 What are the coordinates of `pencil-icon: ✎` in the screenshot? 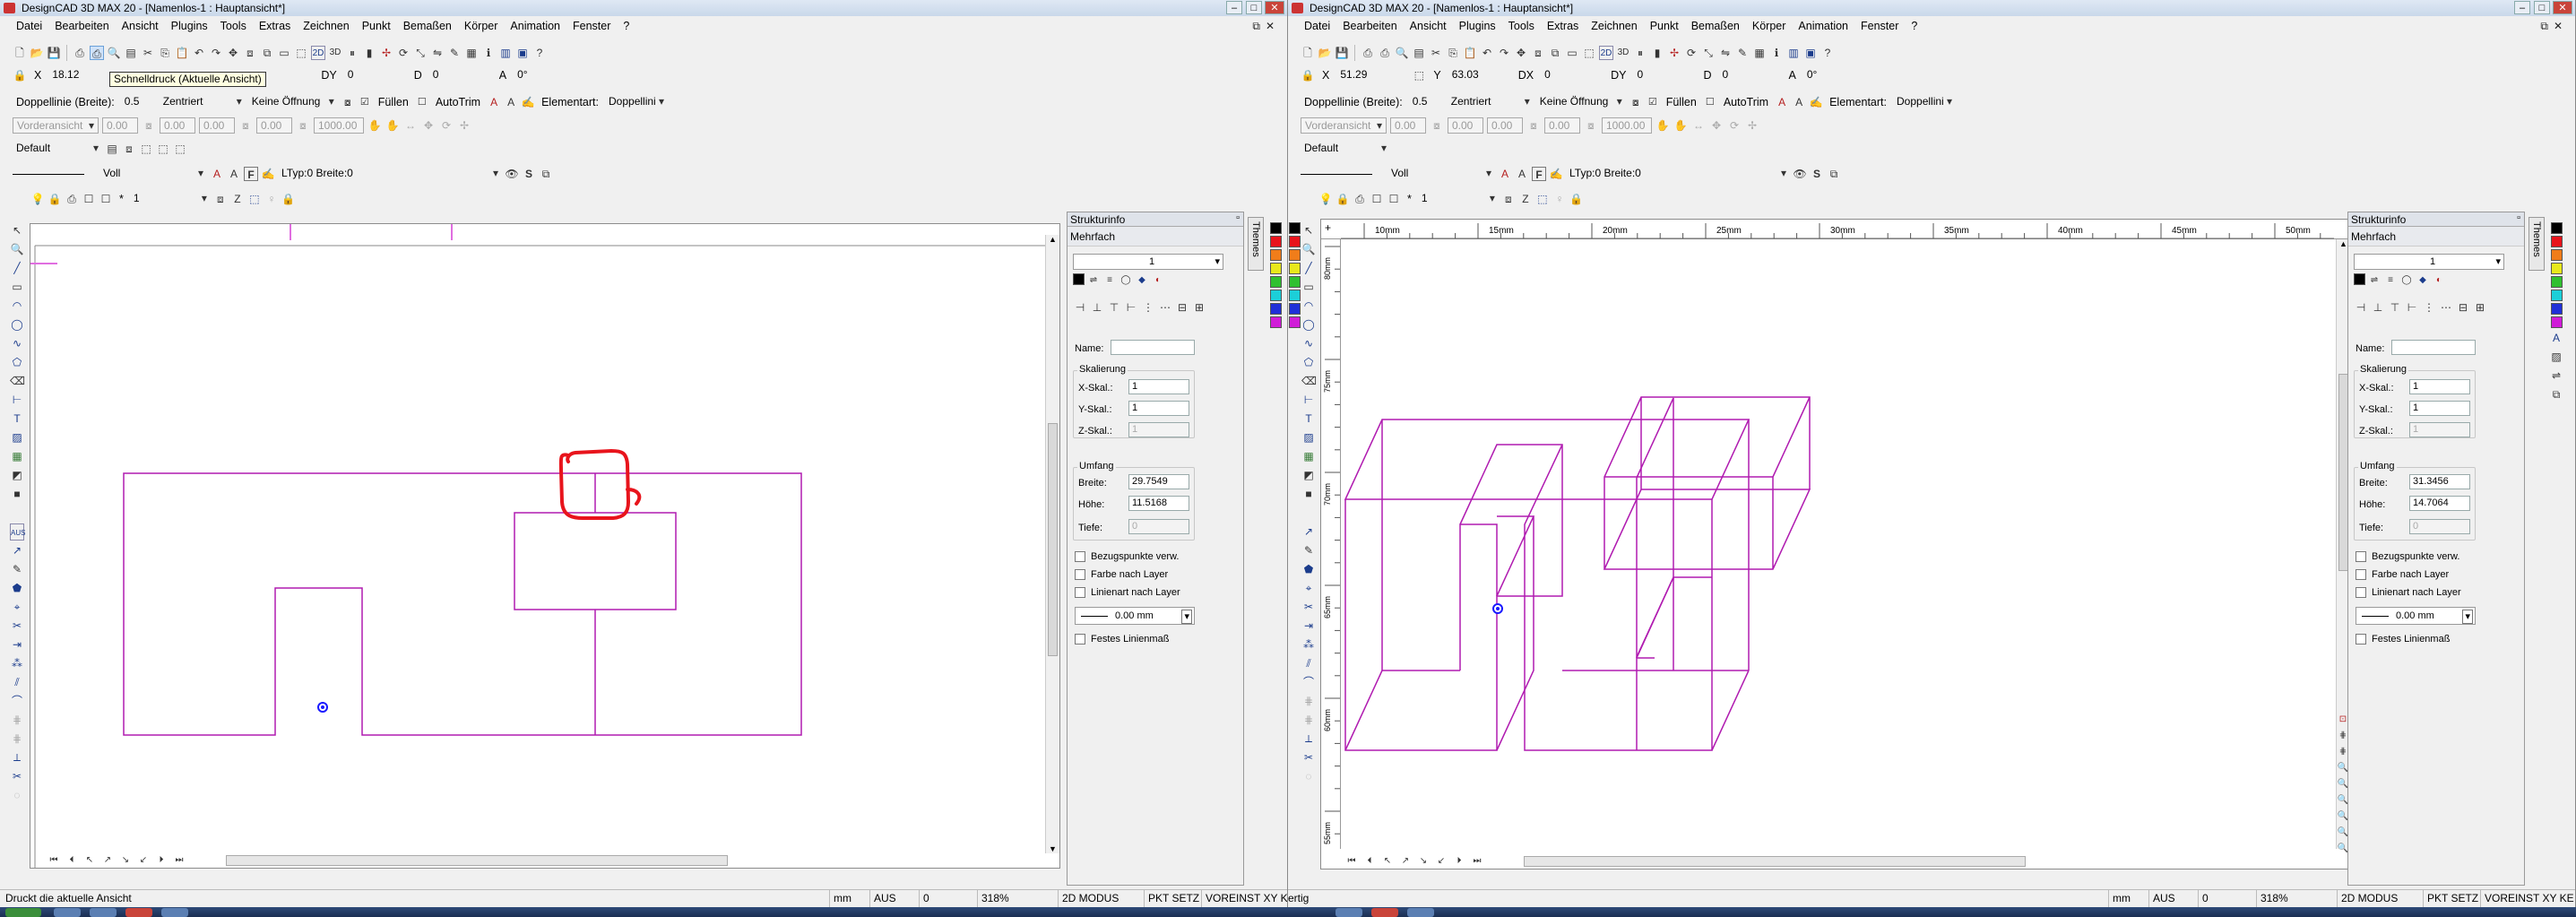 It's located at (1308, 550).